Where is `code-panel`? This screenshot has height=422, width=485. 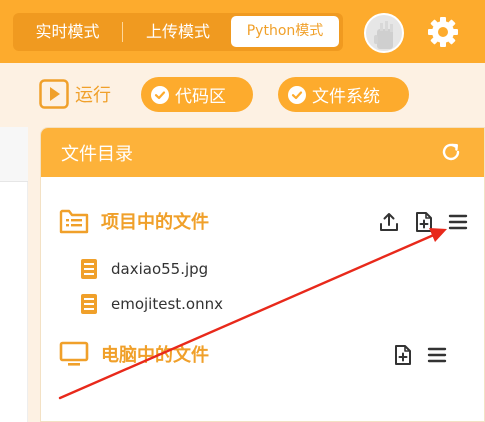
code-panel is located at coordinates (14, 274).